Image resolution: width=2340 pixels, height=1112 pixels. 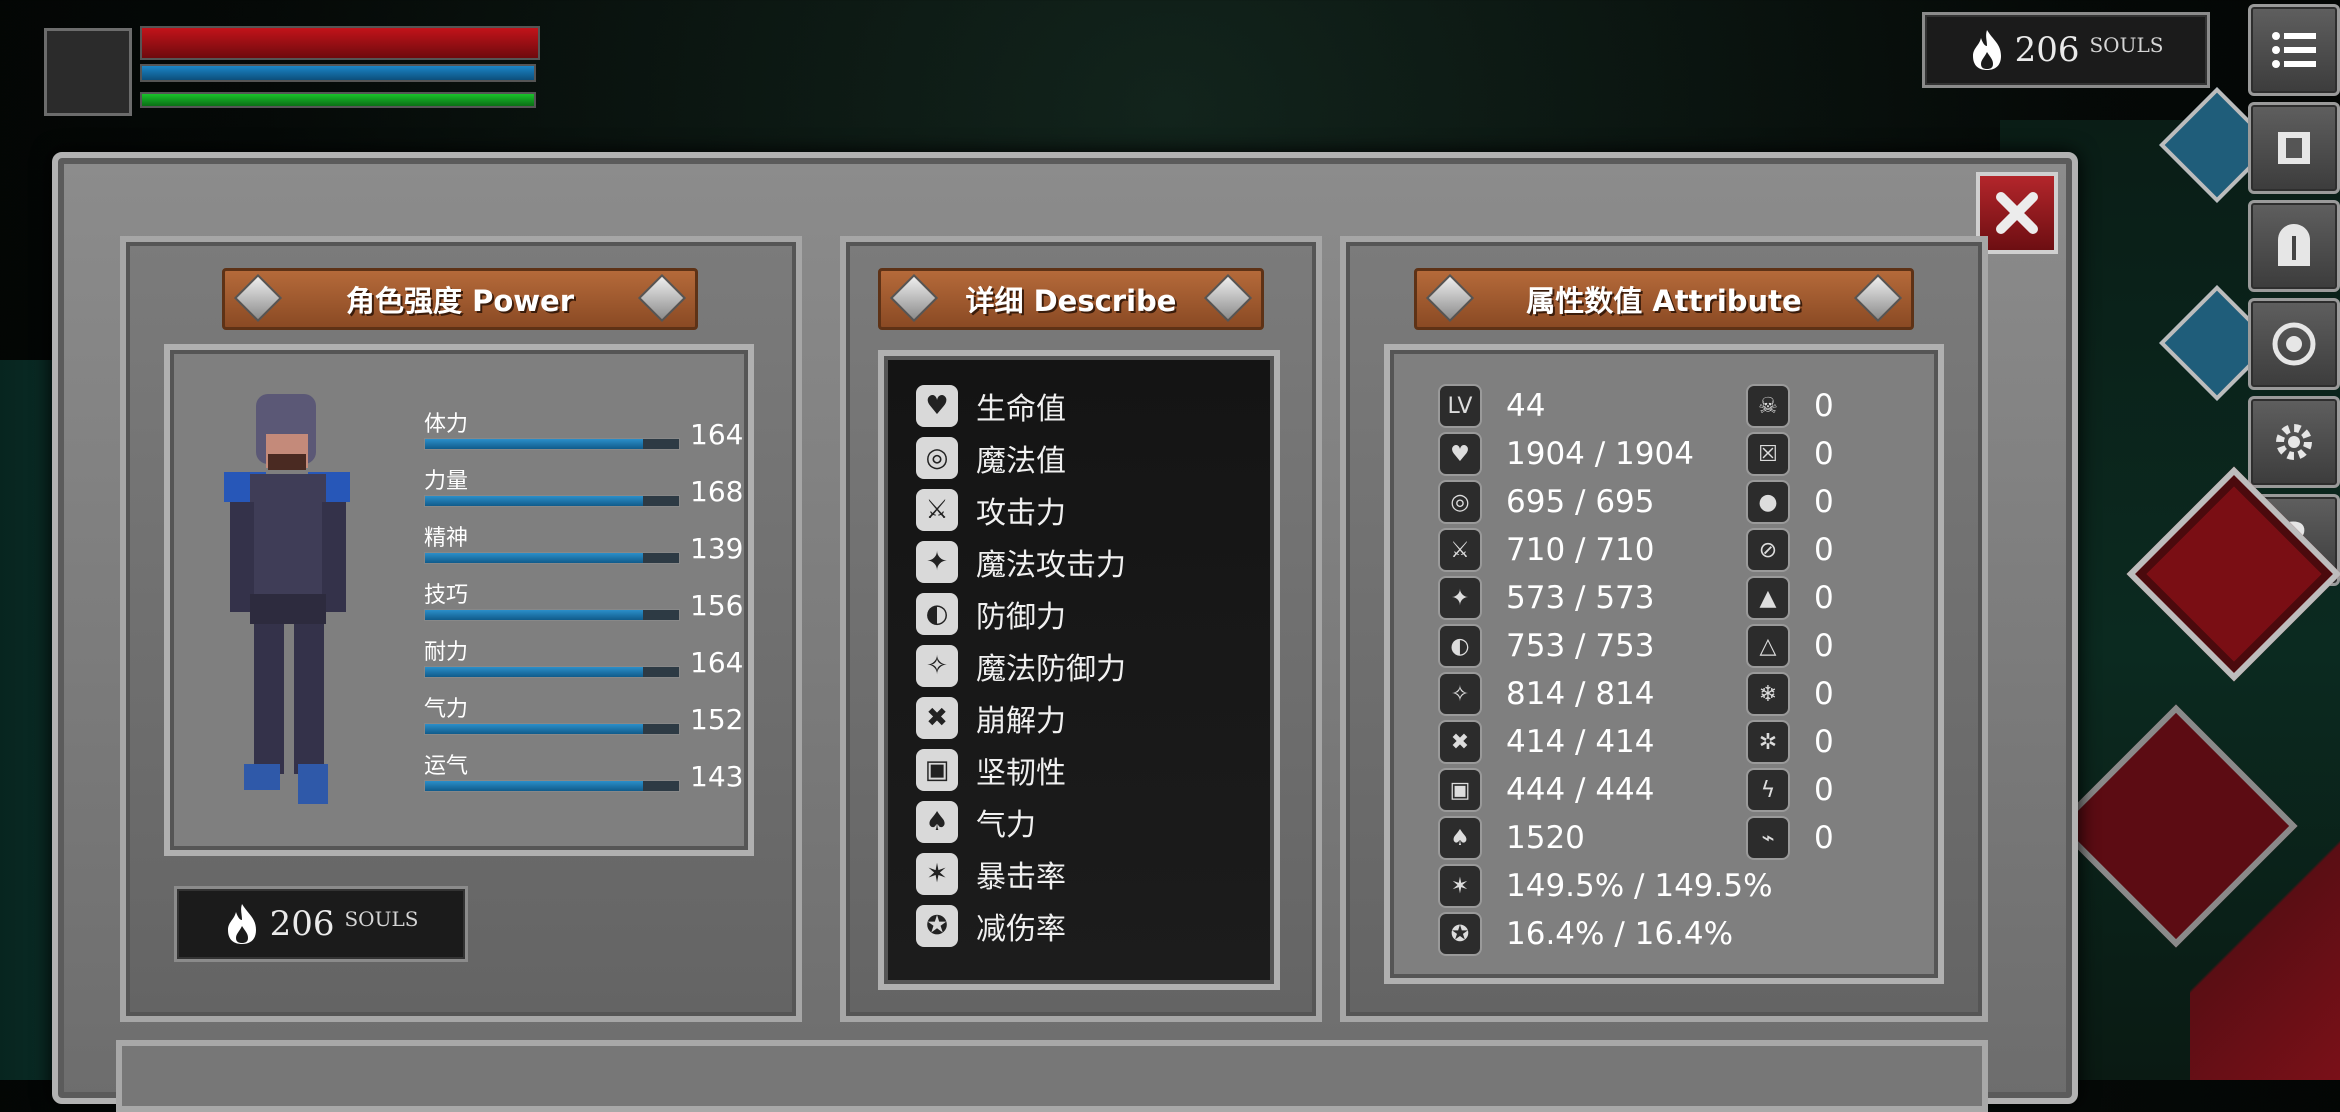 I want to click on resist-row-fire-immune: △ 0, so click(x=1790, y=646).